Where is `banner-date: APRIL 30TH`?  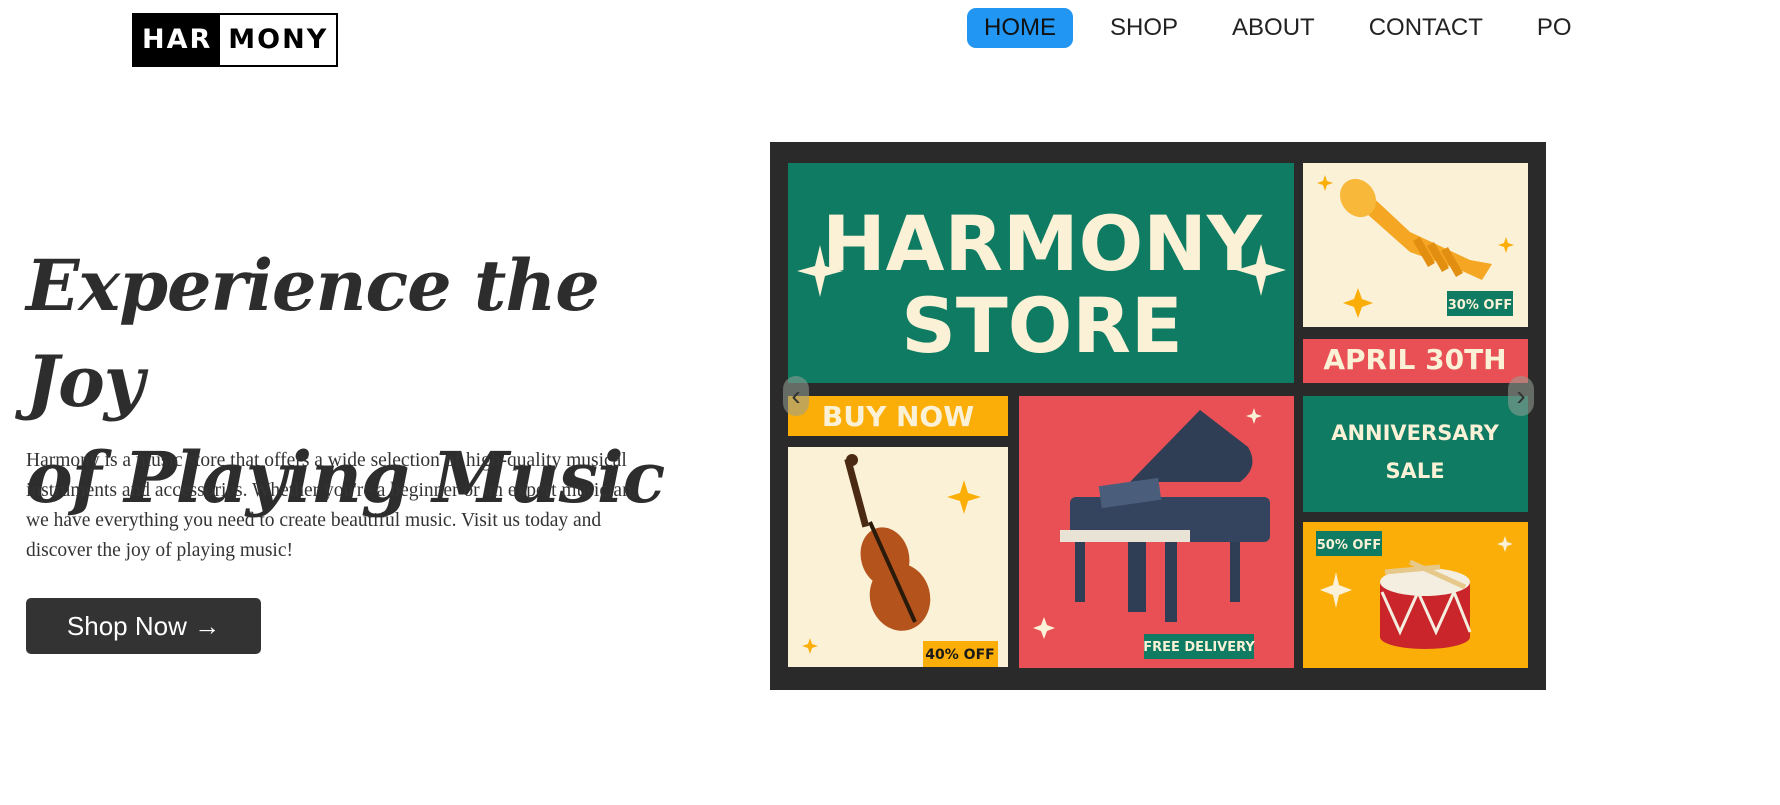
banner-date: APRIL 30TH is located at coordinates (1414, 359).